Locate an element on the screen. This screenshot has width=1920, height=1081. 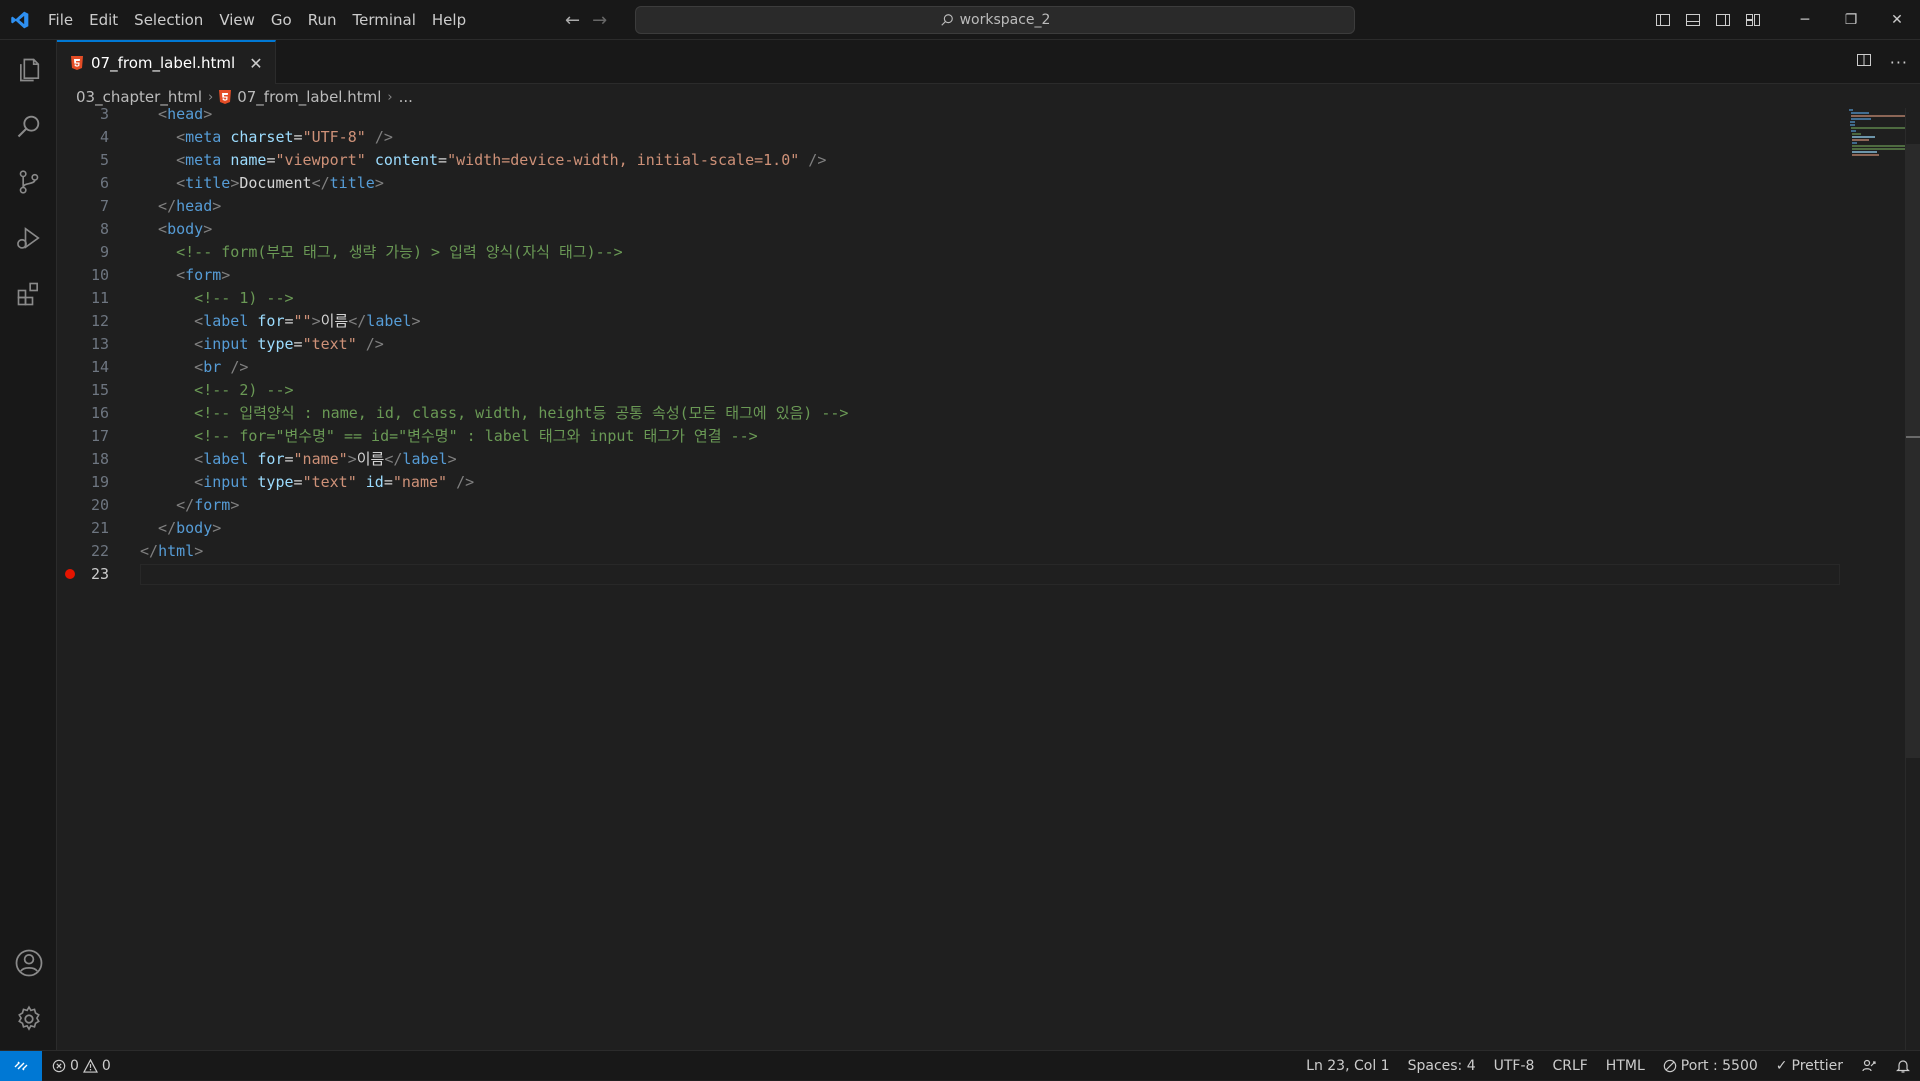
code-line: <form> is located at coordinates (494, 275).